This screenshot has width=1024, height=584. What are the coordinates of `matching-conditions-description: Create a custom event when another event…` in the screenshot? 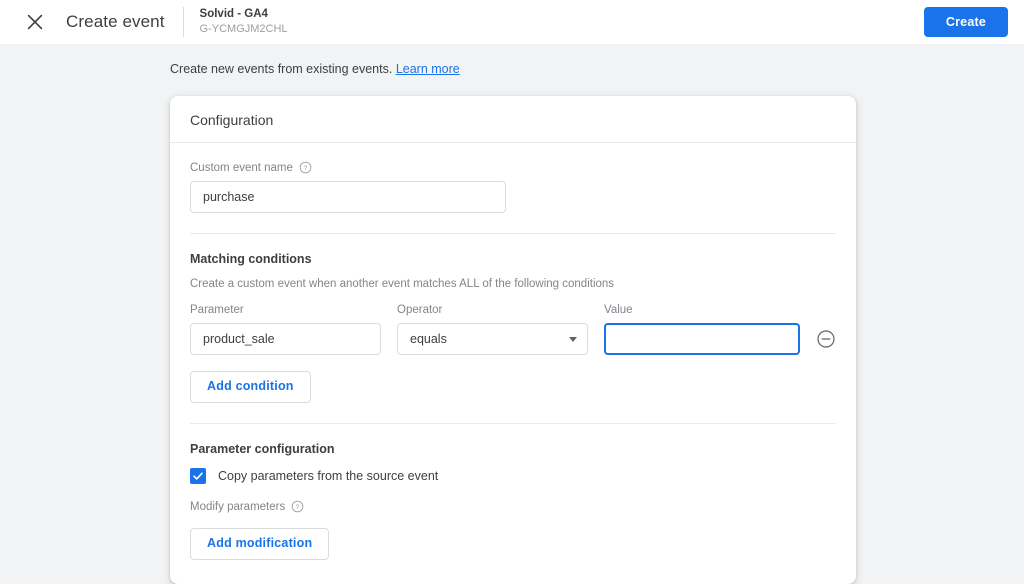 It's located at (402, 284).